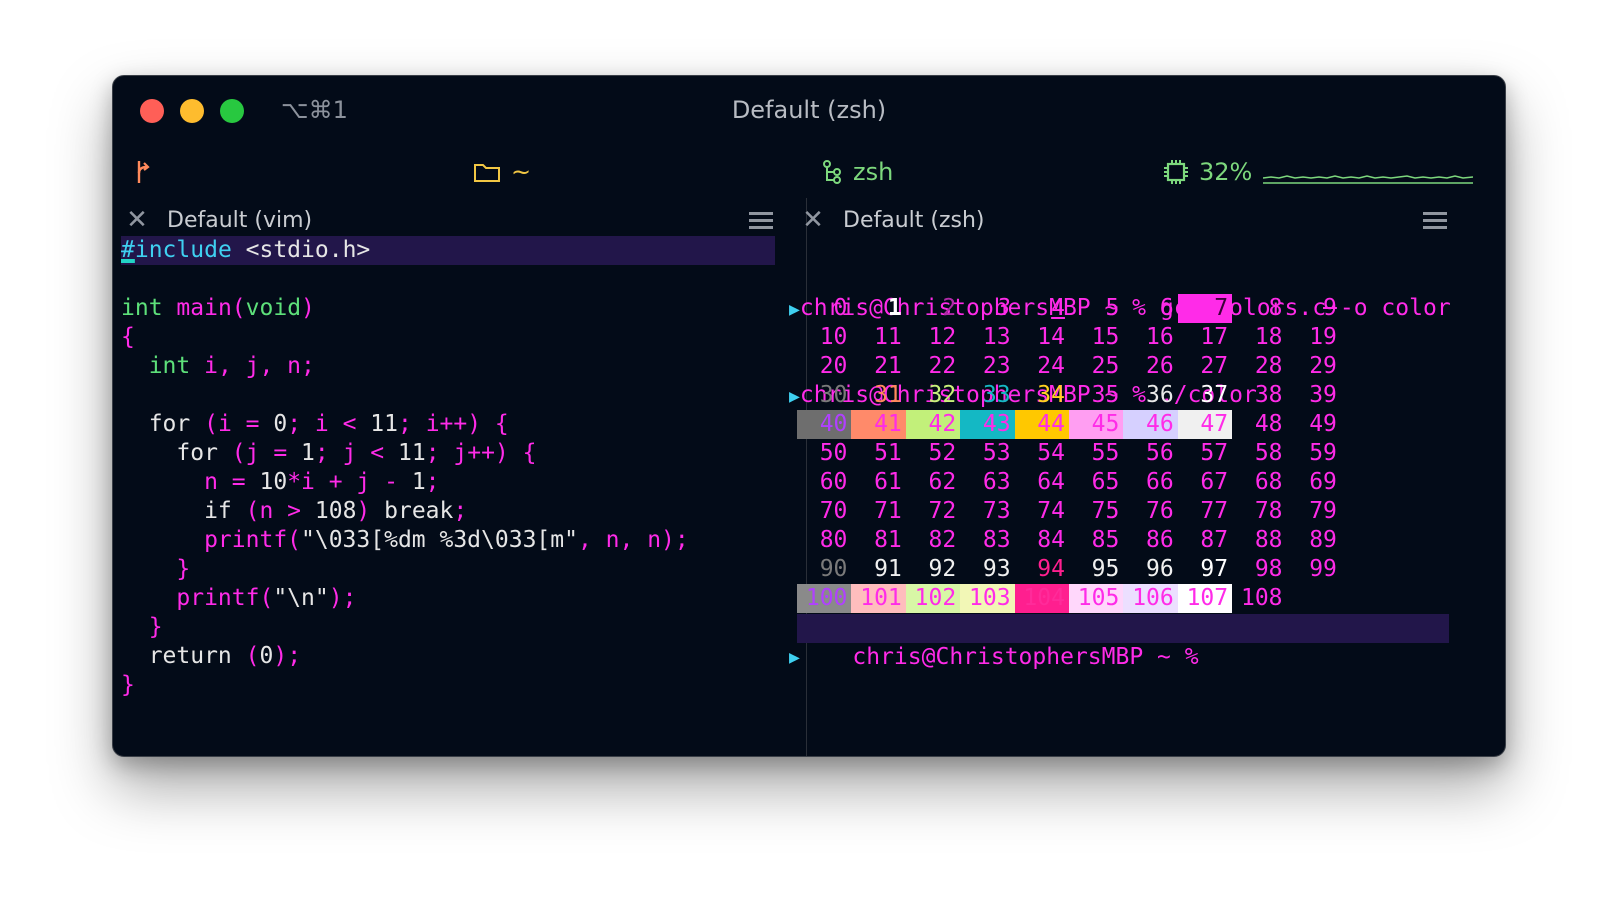 This screenshot has height=904, width=1616. What do you see at coordinates (996, 569) in the screenshot?
I see `color-cell: 93` at bounding box center [996, 569].